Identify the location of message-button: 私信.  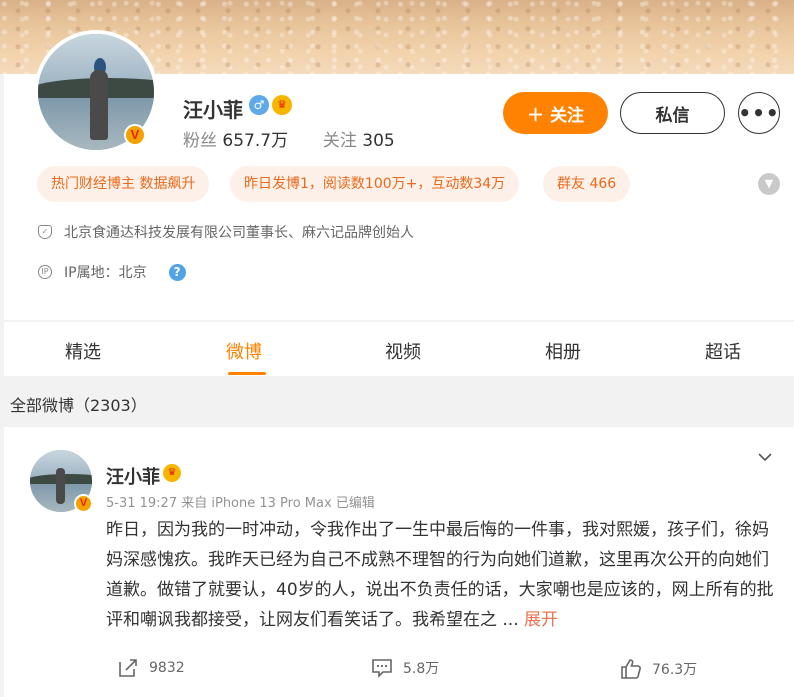
(672, 113).